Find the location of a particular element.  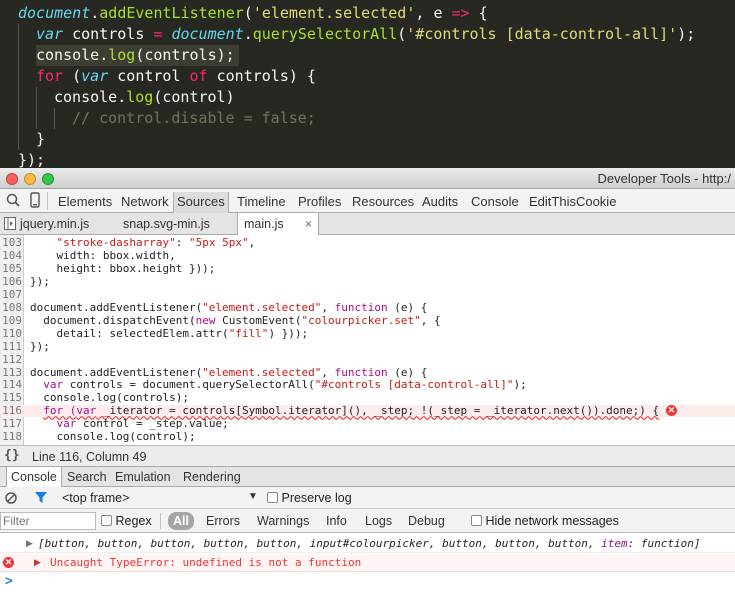

preserve-log-label: Preserve log is located at coordinates (316, 498).